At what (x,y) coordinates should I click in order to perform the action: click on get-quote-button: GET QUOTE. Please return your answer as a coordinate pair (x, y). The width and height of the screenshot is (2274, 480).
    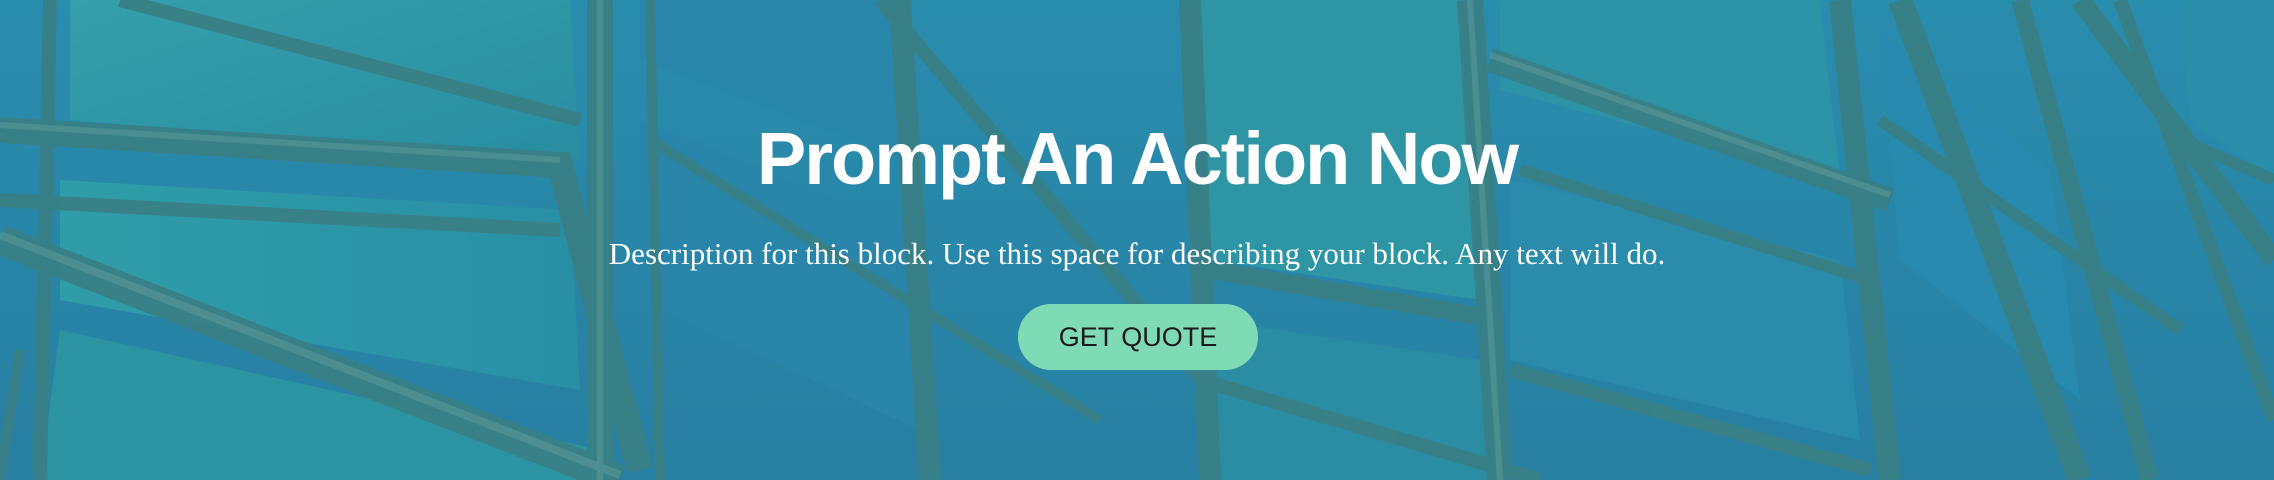
    Looking at the image, I should click on (1138, 337).